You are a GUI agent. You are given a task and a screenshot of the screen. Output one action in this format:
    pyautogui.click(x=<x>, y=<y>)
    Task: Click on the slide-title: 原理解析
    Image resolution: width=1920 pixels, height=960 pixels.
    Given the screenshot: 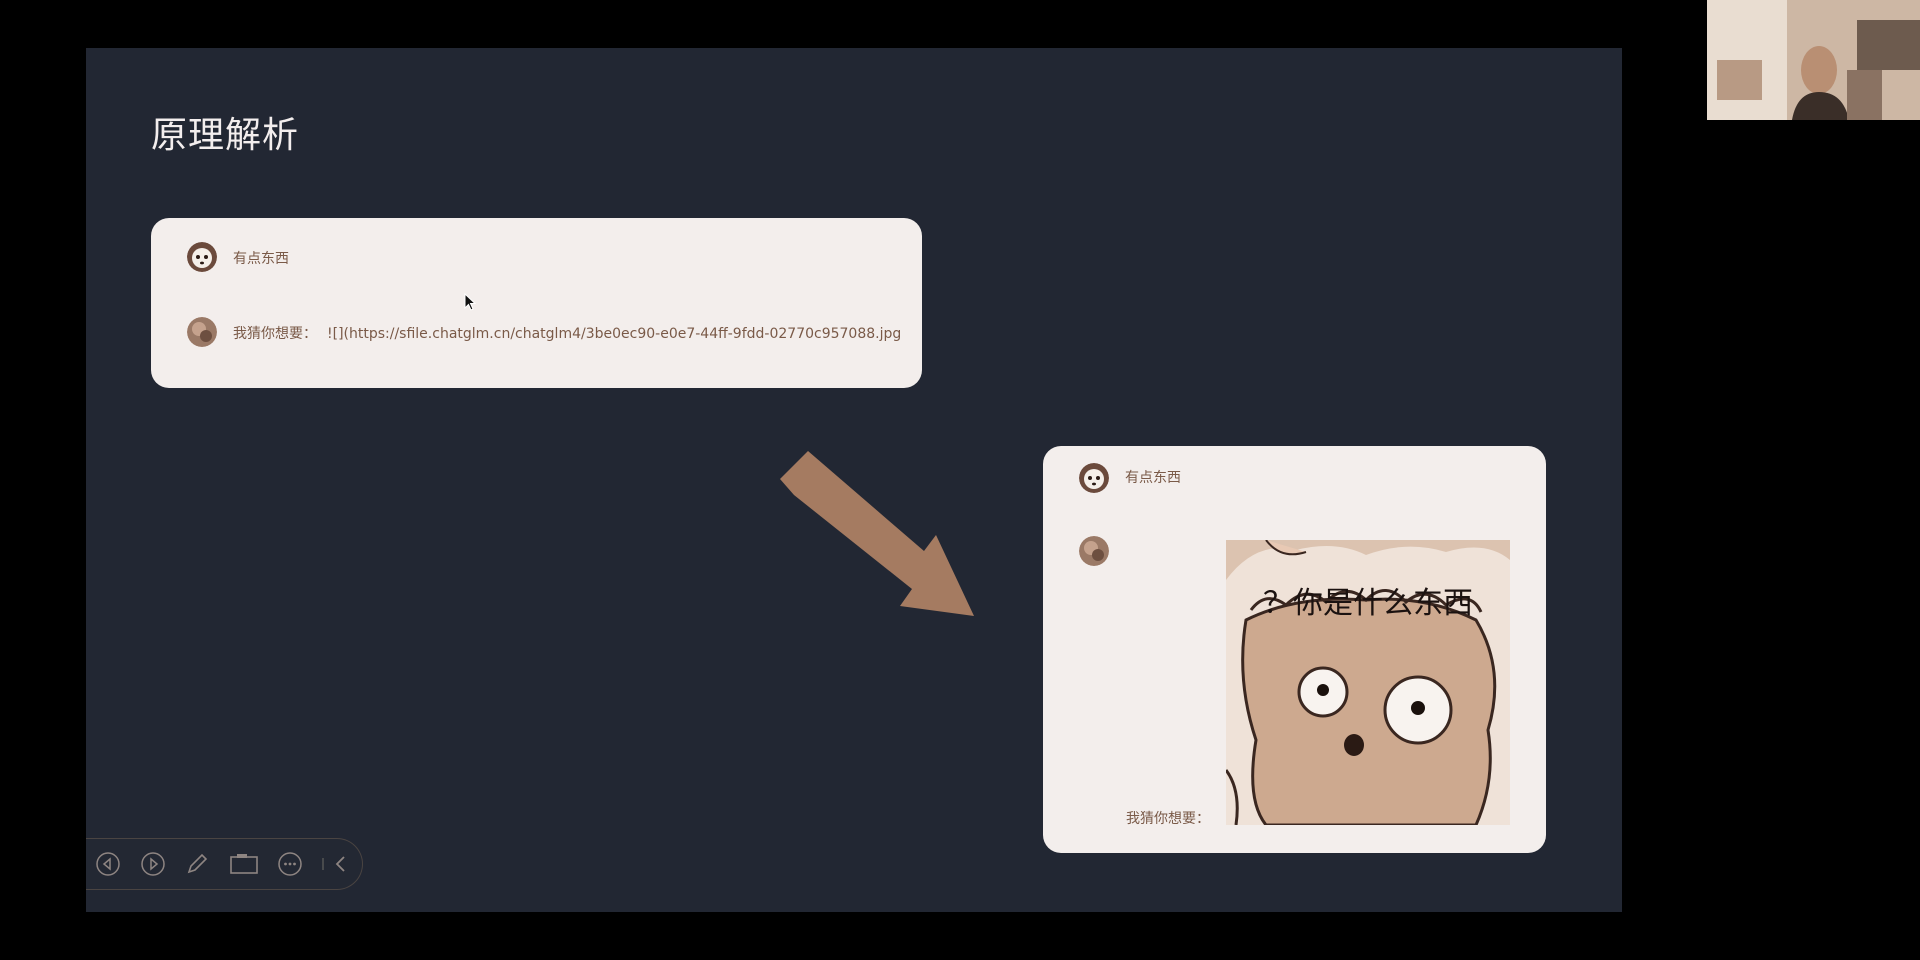 What is the action you would take?
    pyautogui.click(x=225, y=135)
    